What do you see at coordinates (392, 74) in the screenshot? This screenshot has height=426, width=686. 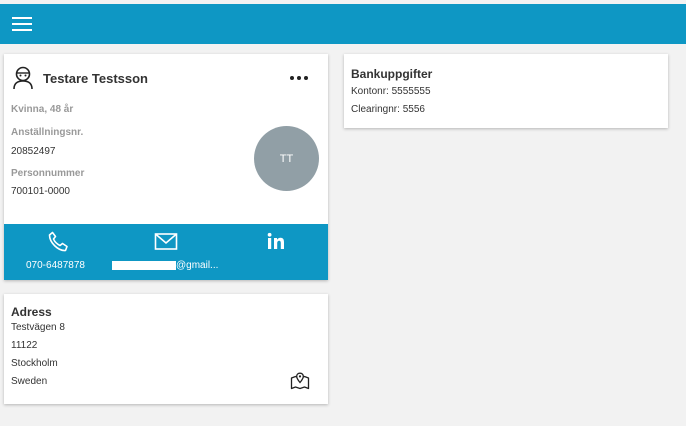 I see `bank-title: Bankuppgifter` at bounding box center [392, 74].